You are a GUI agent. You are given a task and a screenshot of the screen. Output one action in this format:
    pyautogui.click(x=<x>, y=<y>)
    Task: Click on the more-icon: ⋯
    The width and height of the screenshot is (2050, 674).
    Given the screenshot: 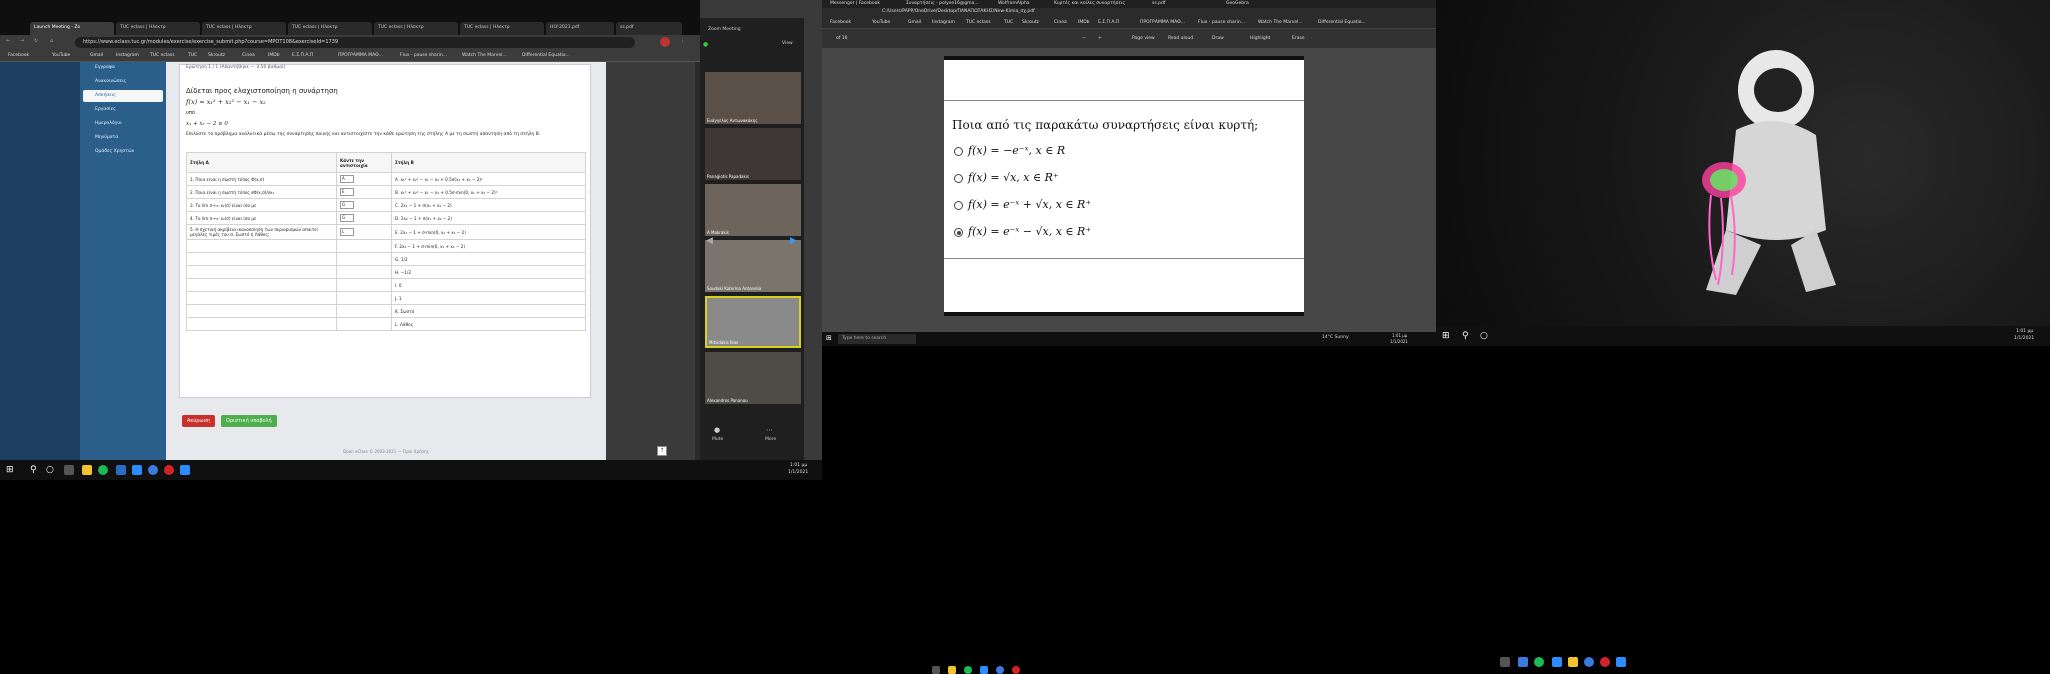 What is the action you would take?
    pyautogui.click(x=769, y=430)
    